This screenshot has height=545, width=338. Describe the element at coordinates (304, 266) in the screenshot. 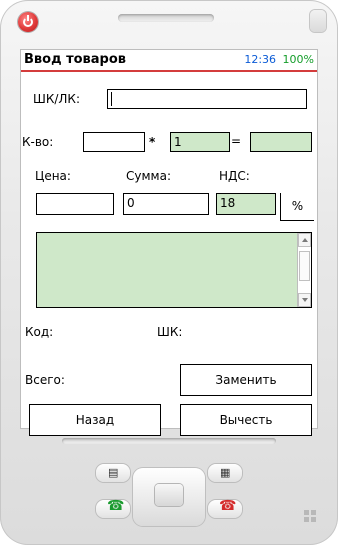

I see `scroll-thumb` at that location.